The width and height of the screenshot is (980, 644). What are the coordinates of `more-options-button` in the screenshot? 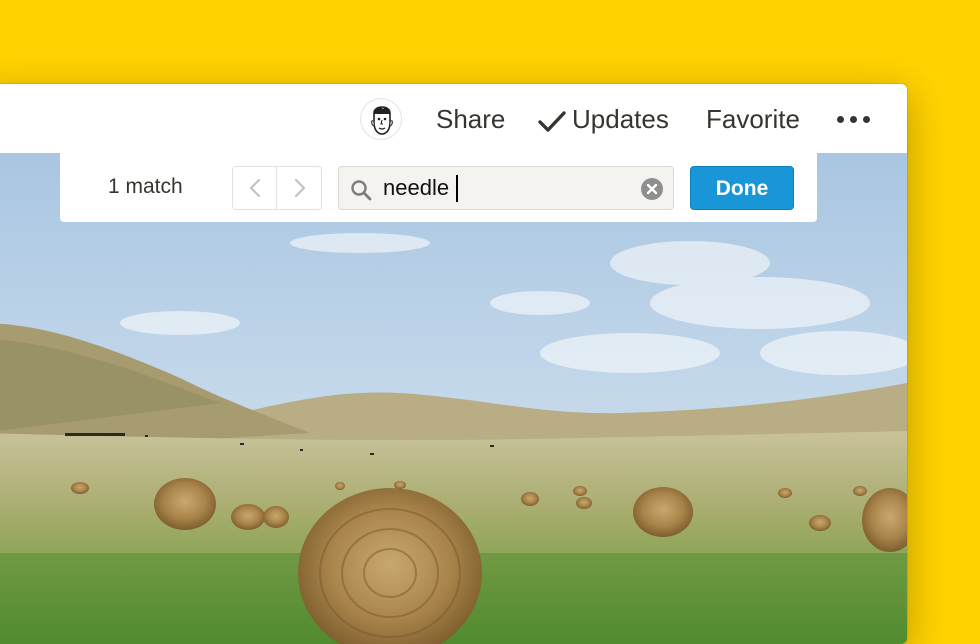 It's located at (854, 119).